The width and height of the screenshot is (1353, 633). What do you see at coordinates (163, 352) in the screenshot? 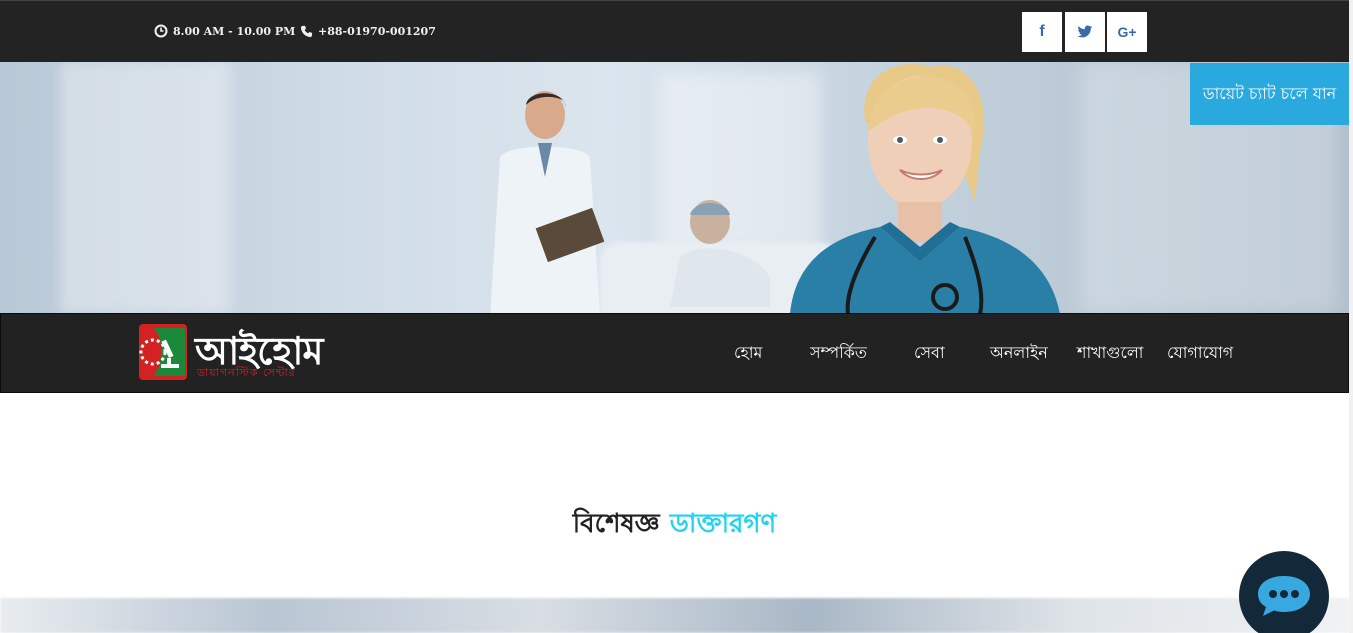
I see `logo-emblem-icon` at bounding box center [163, 352].